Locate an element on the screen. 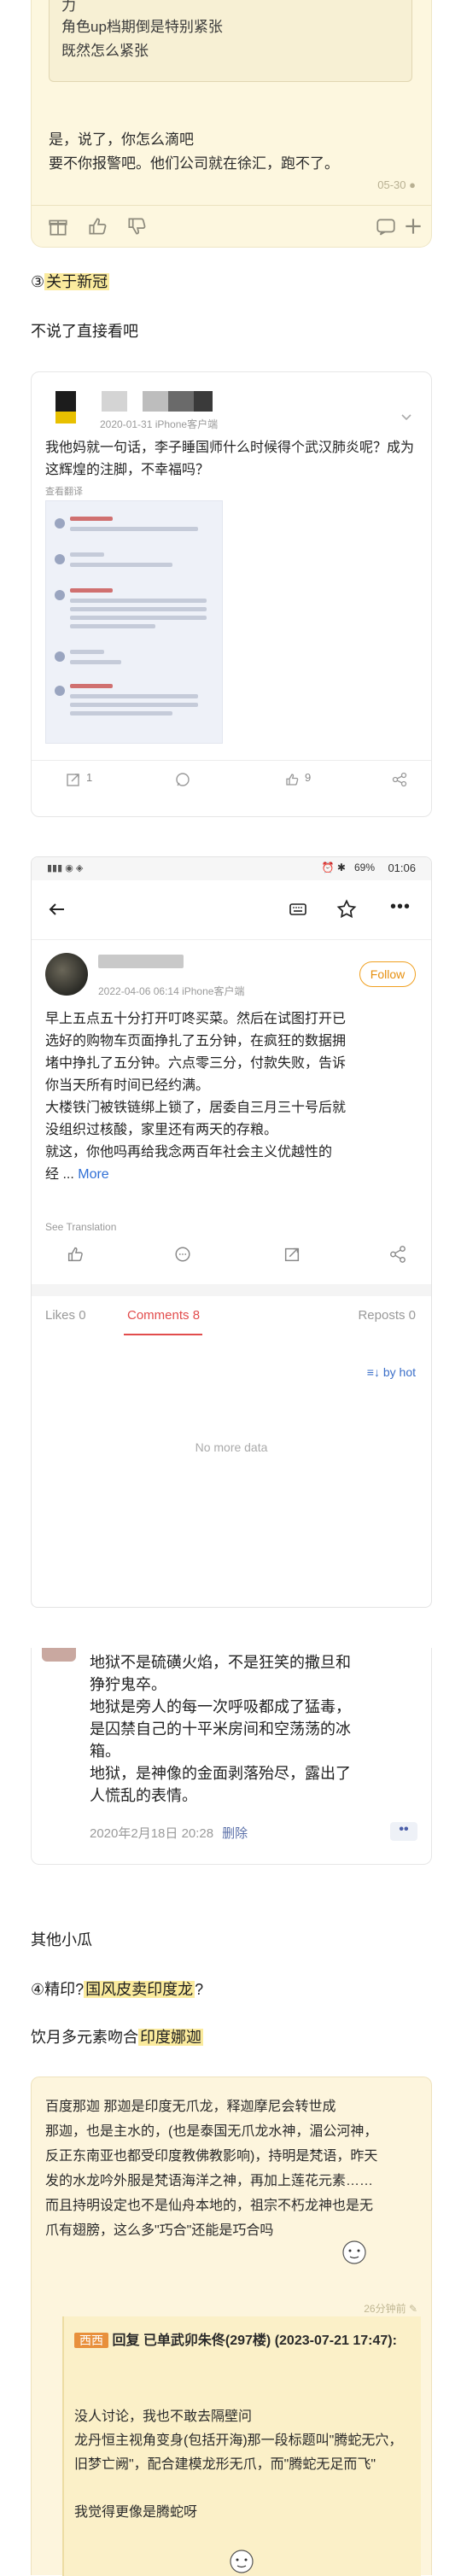  section-gap is located at coordinates (232, 1290).